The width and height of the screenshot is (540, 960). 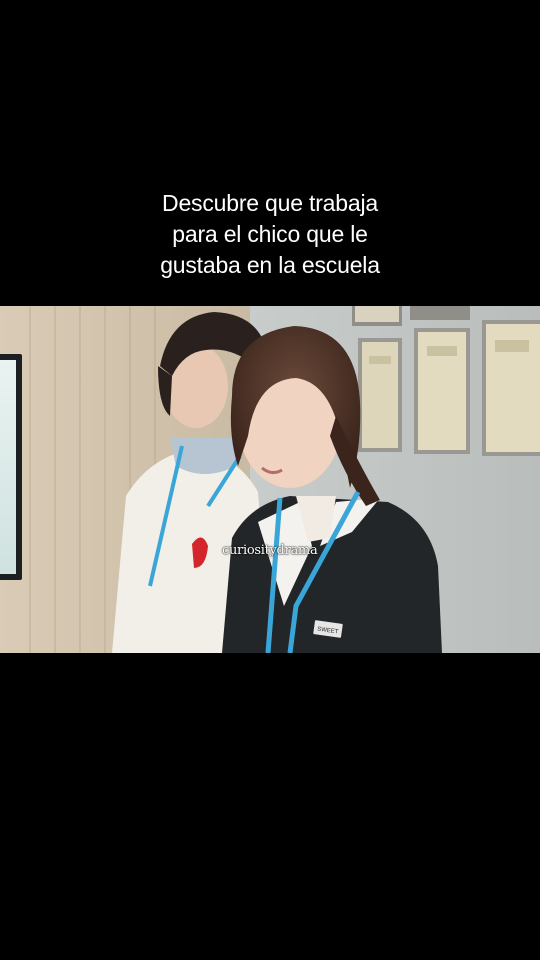 I want to click on watermark-text: curiositydrama, so click(x=270, y=550).